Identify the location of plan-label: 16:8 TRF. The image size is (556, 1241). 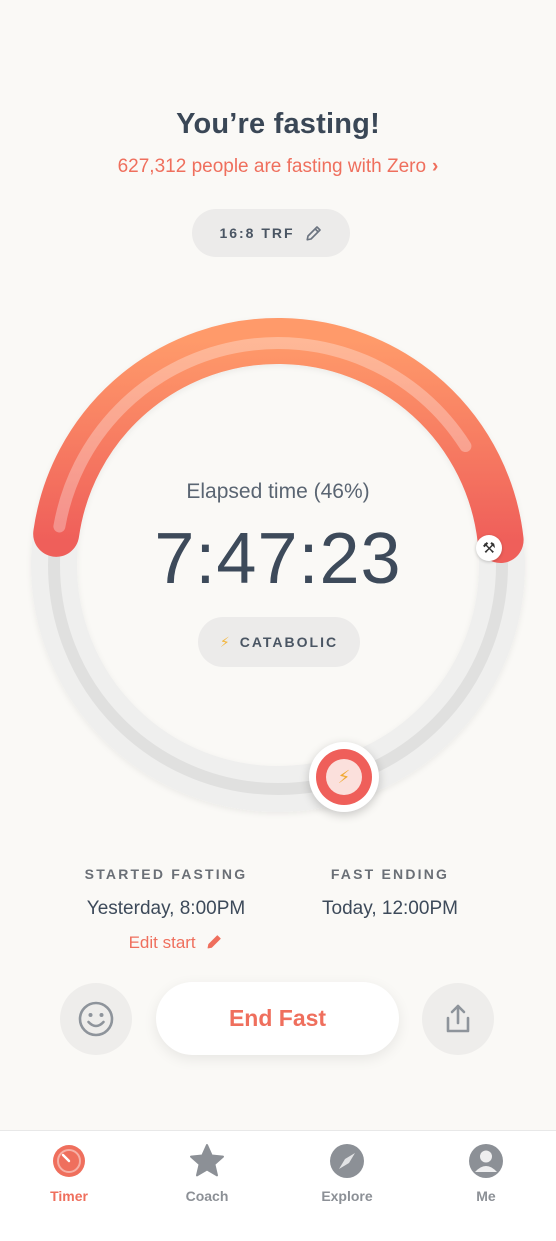
(257, 233).